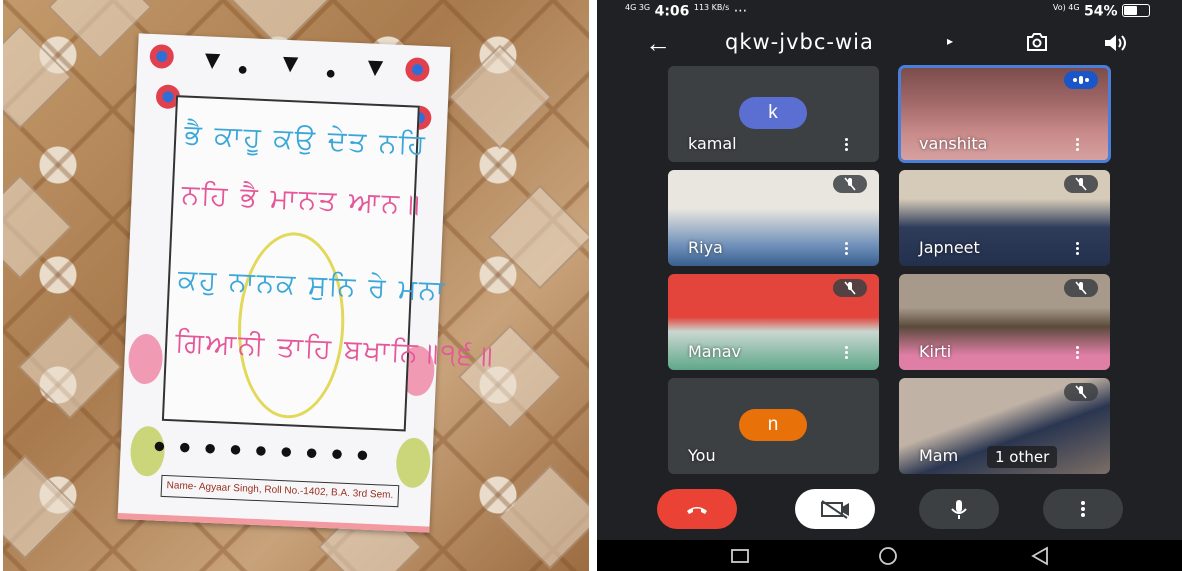 This screenshot has height=571, width=1182. What do you see at coordinates (773, 218) in the screenshot?
I see `participant-tile-riya: Riya` at bounding box center [773, 218].